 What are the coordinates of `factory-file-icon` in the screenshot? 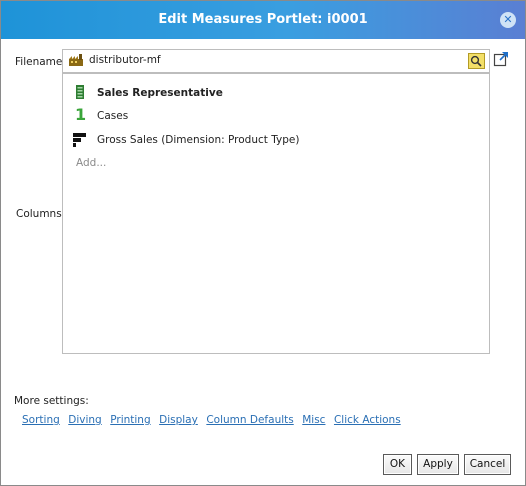 It's located at (76, 60).